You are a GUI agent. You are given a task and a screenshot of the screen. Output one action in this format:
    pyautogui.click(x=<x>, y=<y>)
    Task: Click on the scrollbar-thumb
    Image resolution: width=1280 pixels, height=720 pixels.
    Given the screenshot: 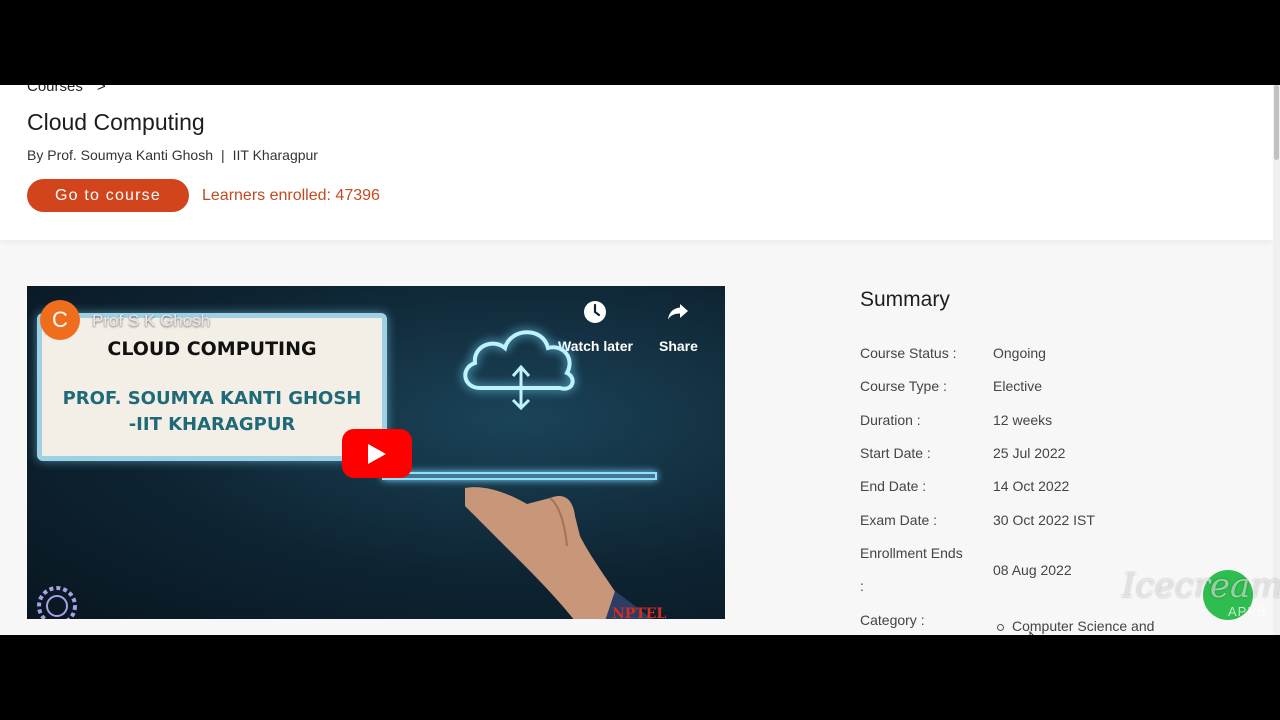 What is the action you would take?
    pyautogui.click(x=1276, y=122)
    